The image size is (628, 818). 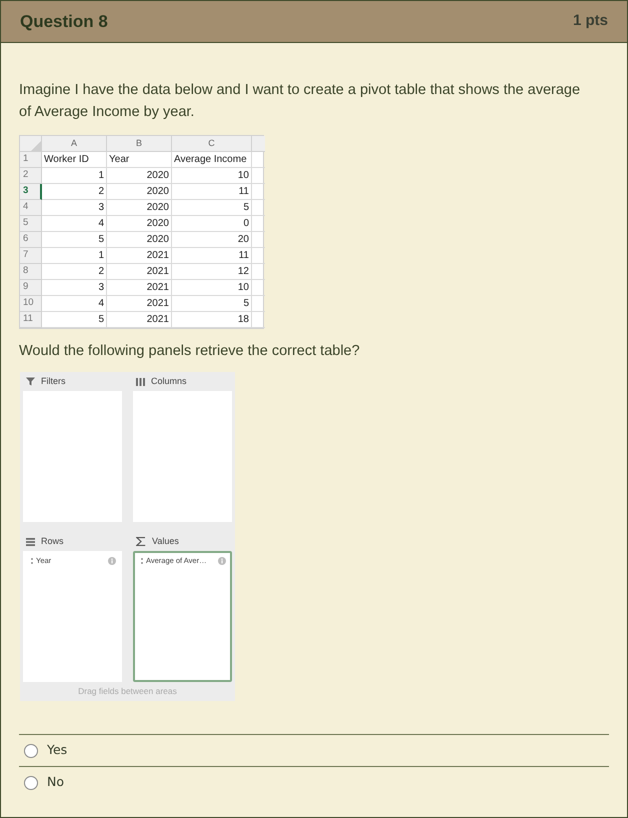 I want to click on area-label: Values, so click(x=165, y=541).